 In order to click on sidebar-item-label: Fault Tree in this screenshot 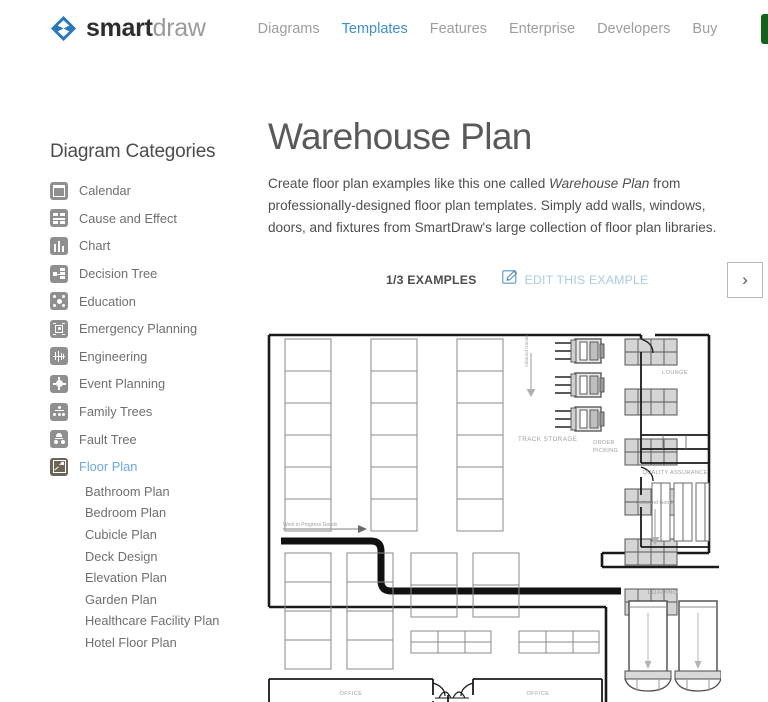, I will do `click(108, 439)`.